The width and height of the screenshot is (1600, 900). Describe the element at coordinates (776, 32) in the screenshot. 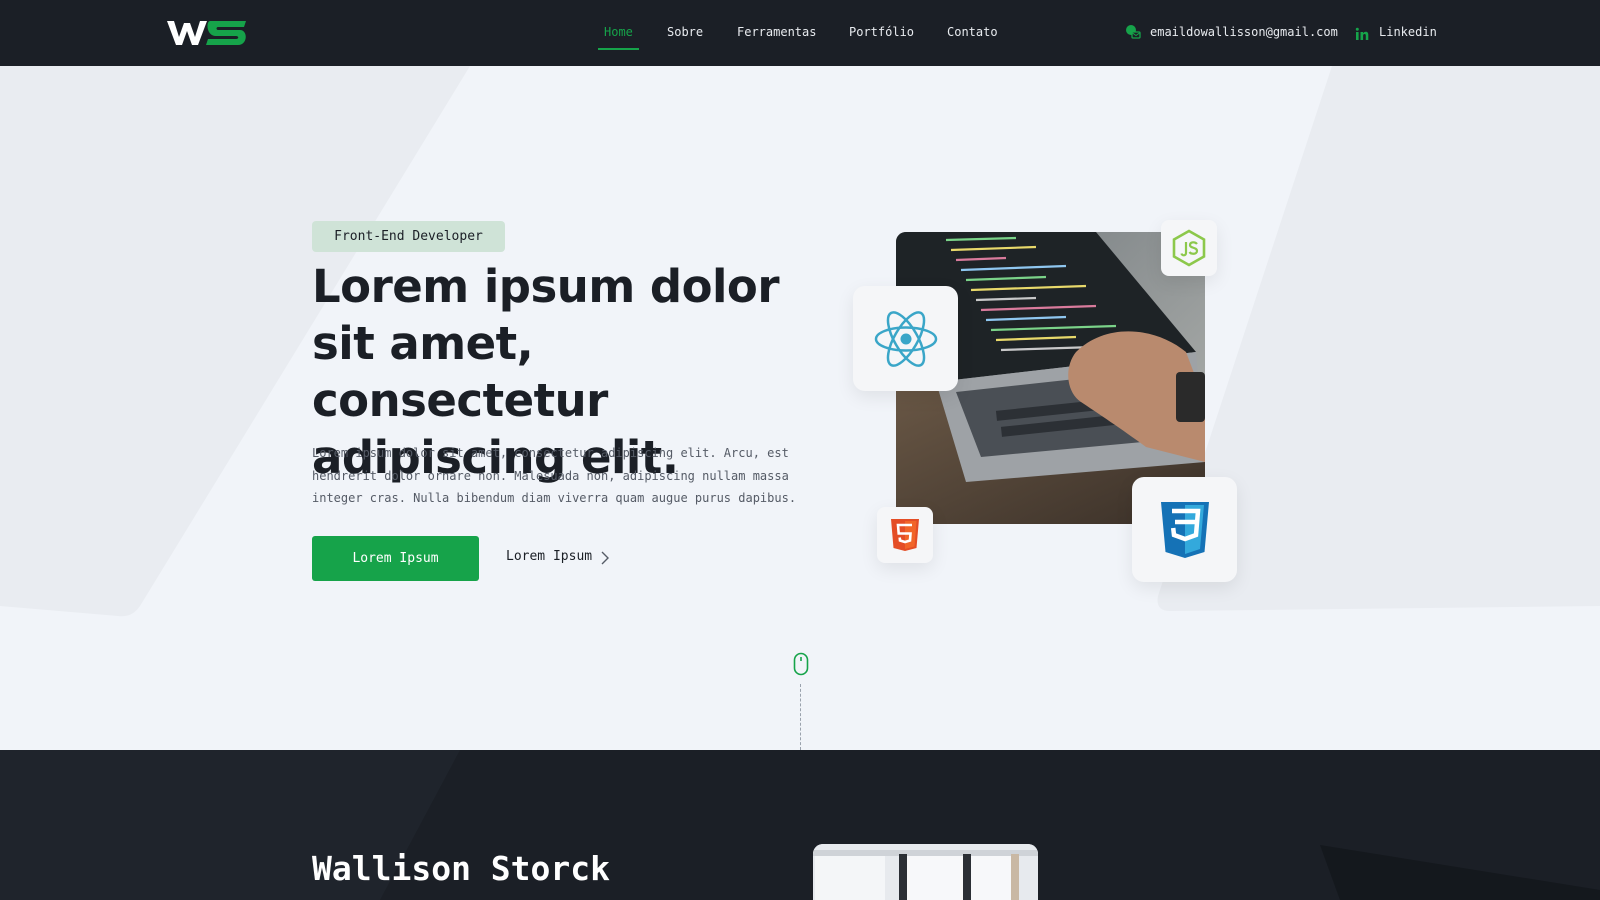

I see `nav-ferramentas: Ferramentas` at that location.